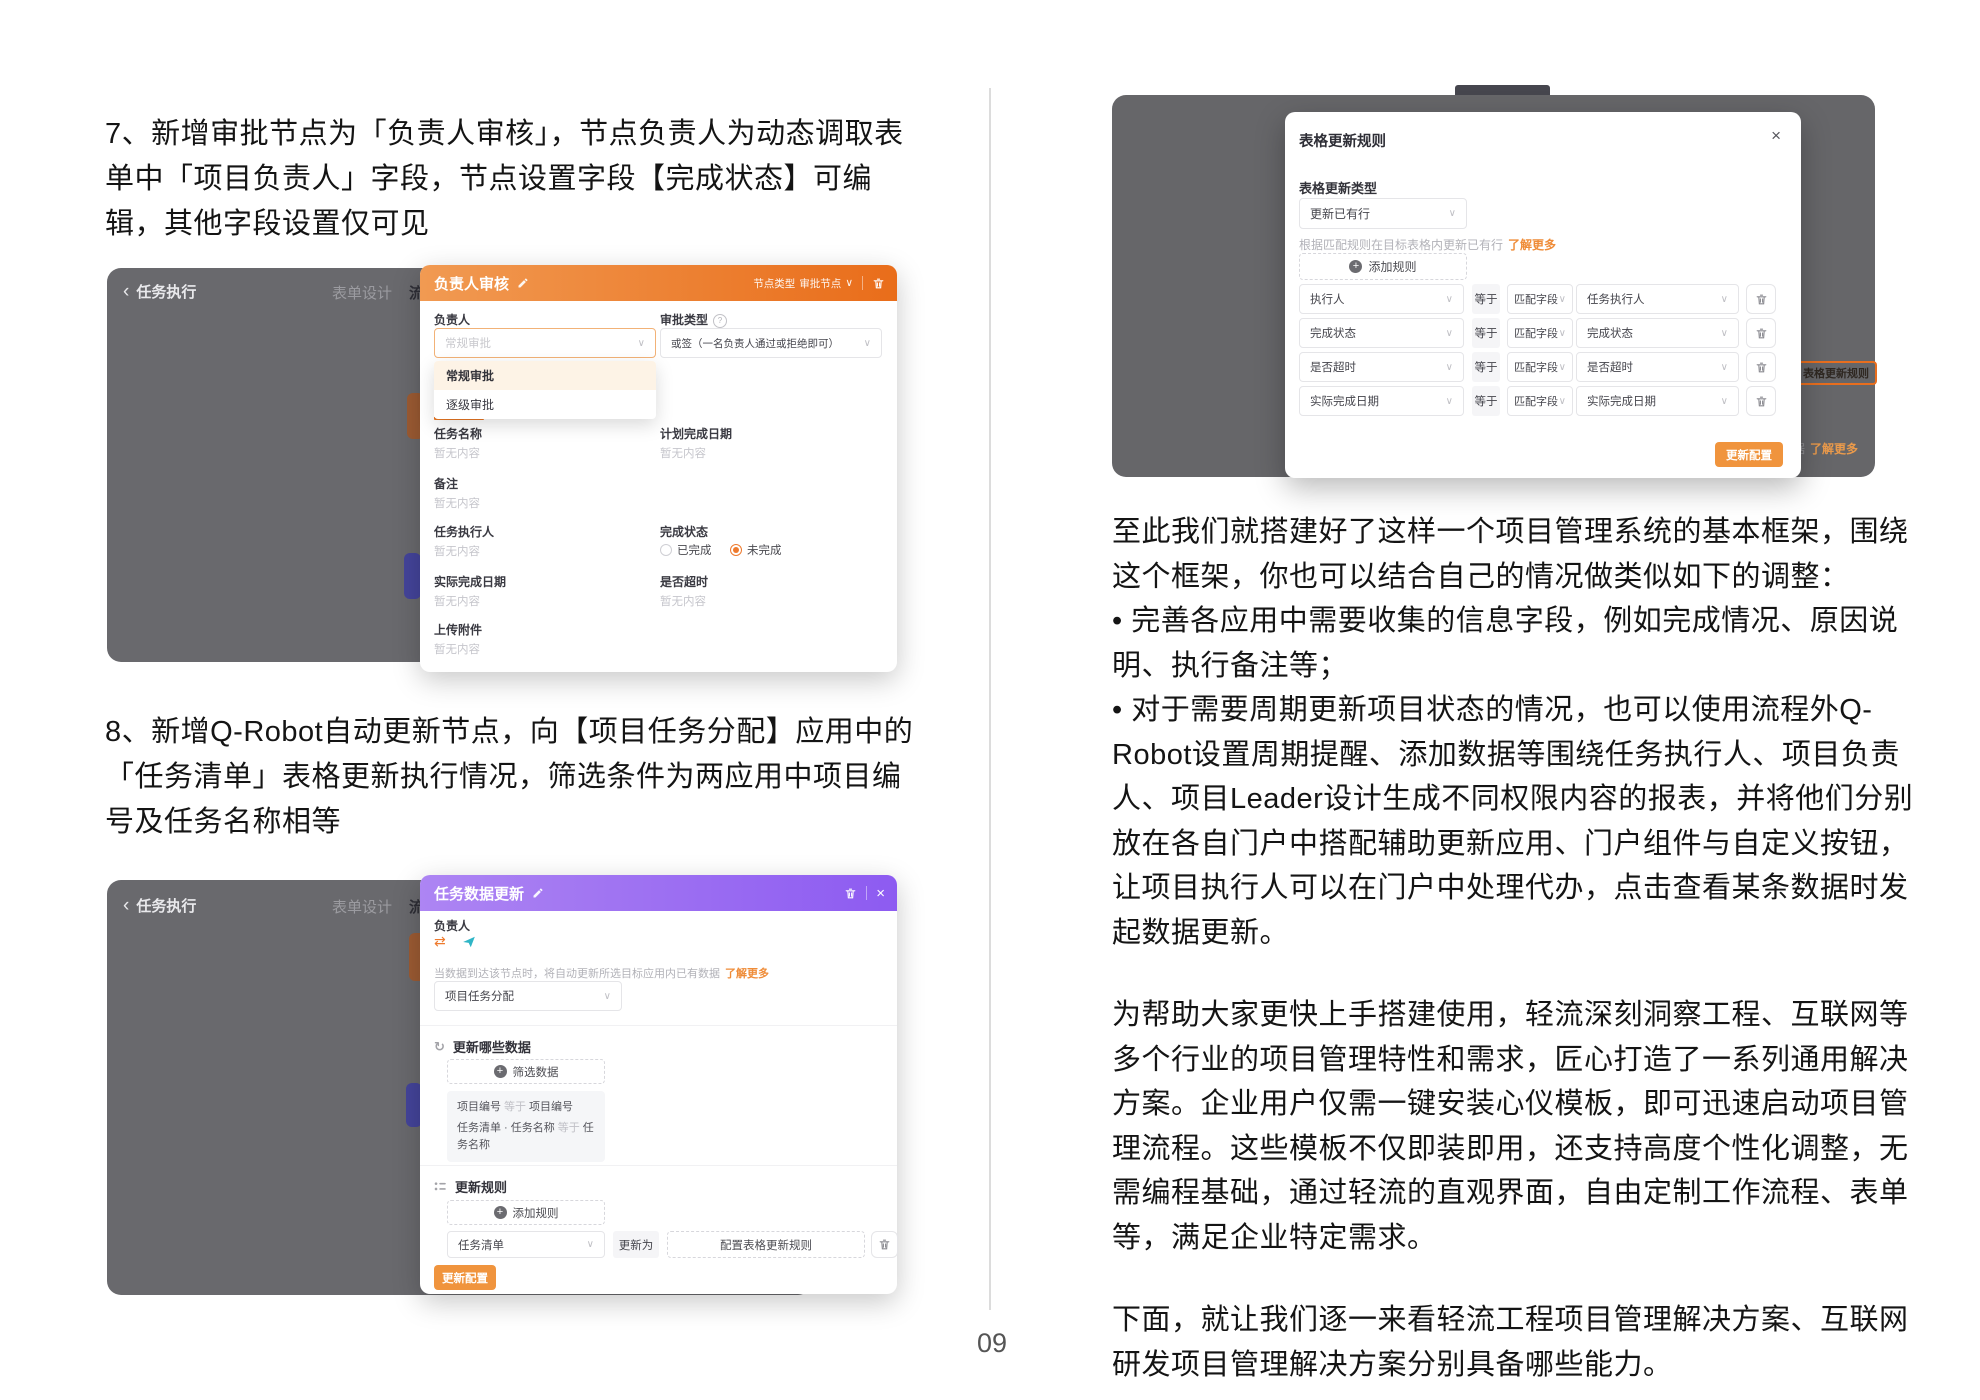  I want to click on owner-dropdown-menu: 常规审批 逐级审批, so click(545, 390).